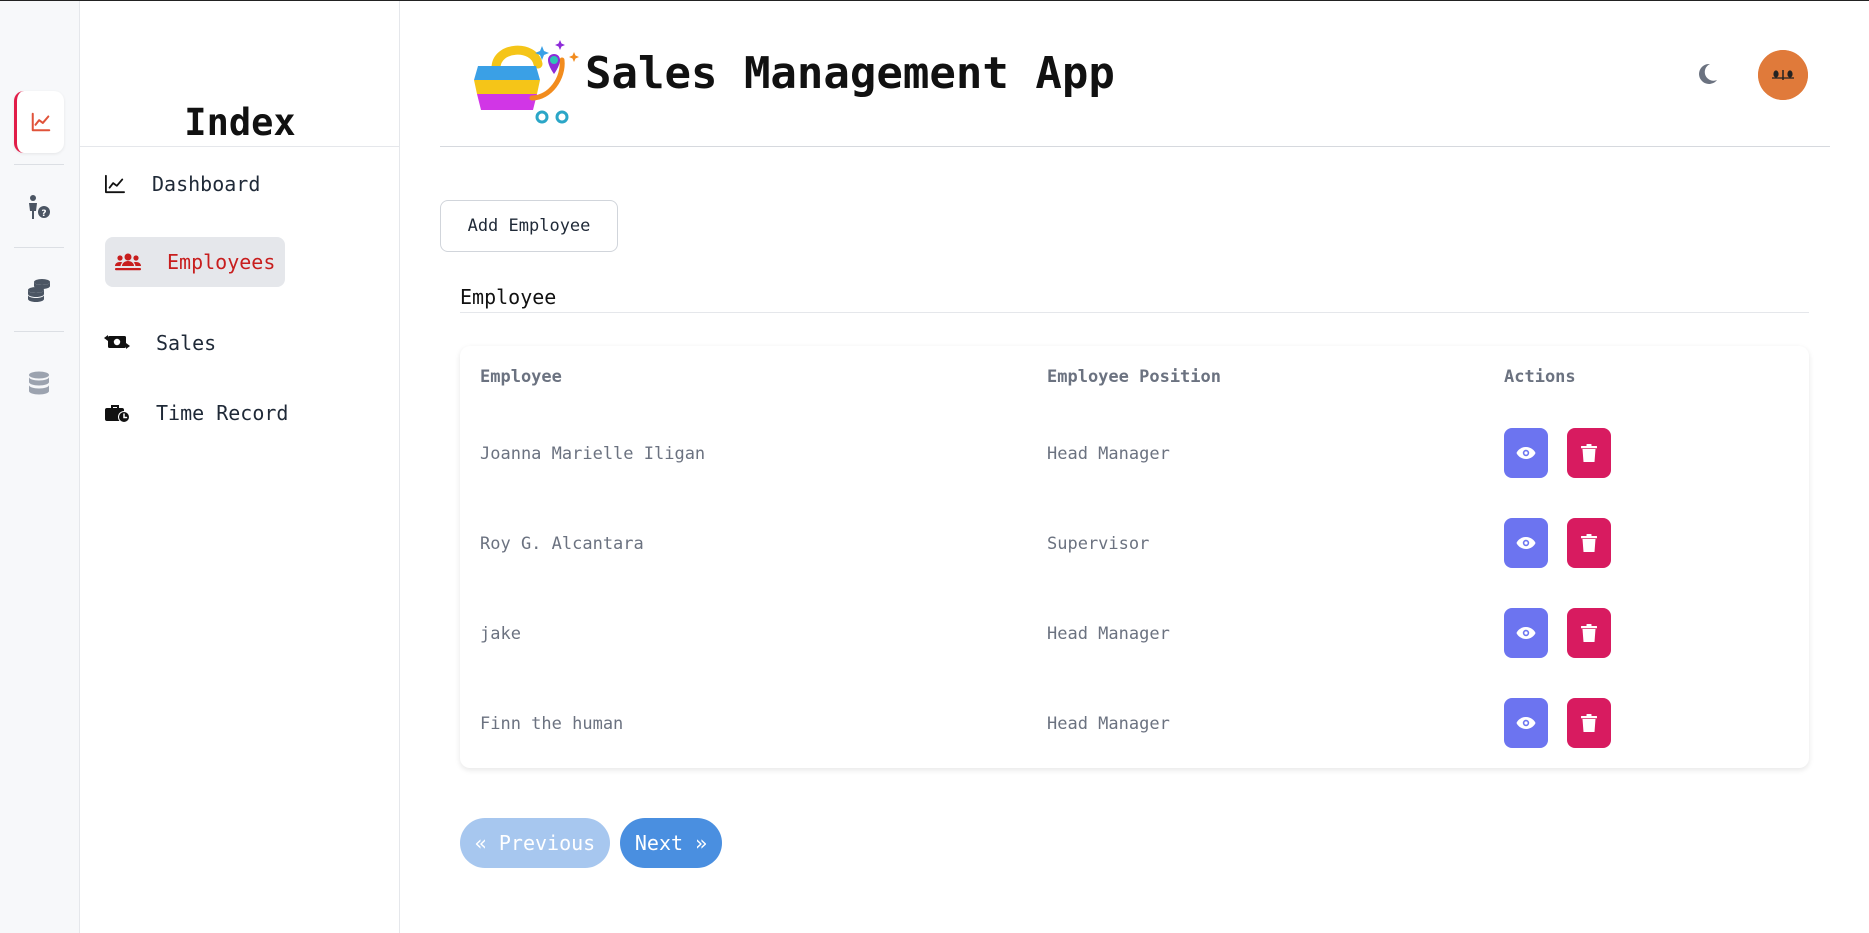 The width and height of the screenshot is (1869, 933). I want to click on section-divider, so click(1134, 312).